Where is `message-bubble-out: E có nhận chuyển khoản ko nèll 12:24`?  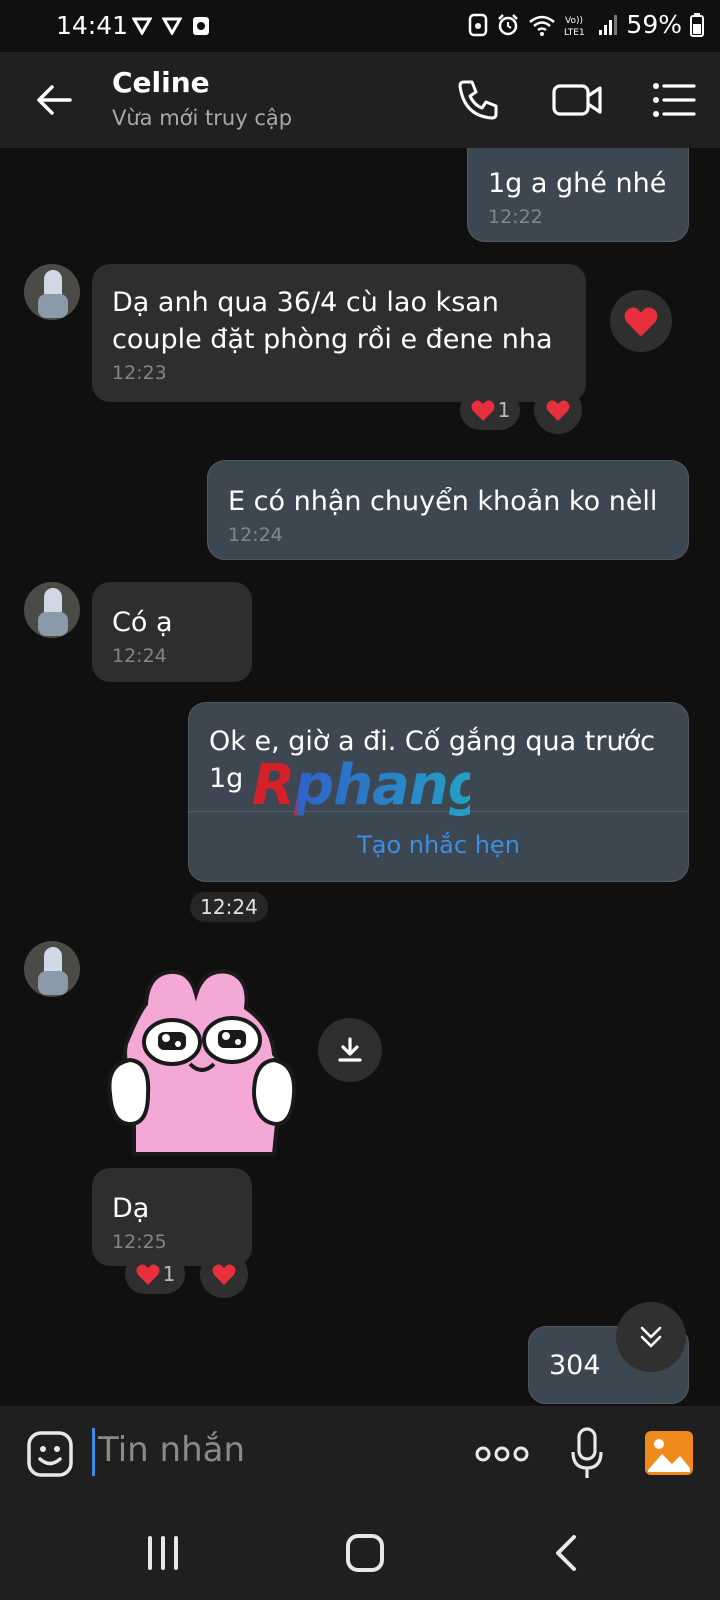
message-bubble-out: E có nhận chuyển khoản ko nèll 12:24 is located at coordinates (448, 510).